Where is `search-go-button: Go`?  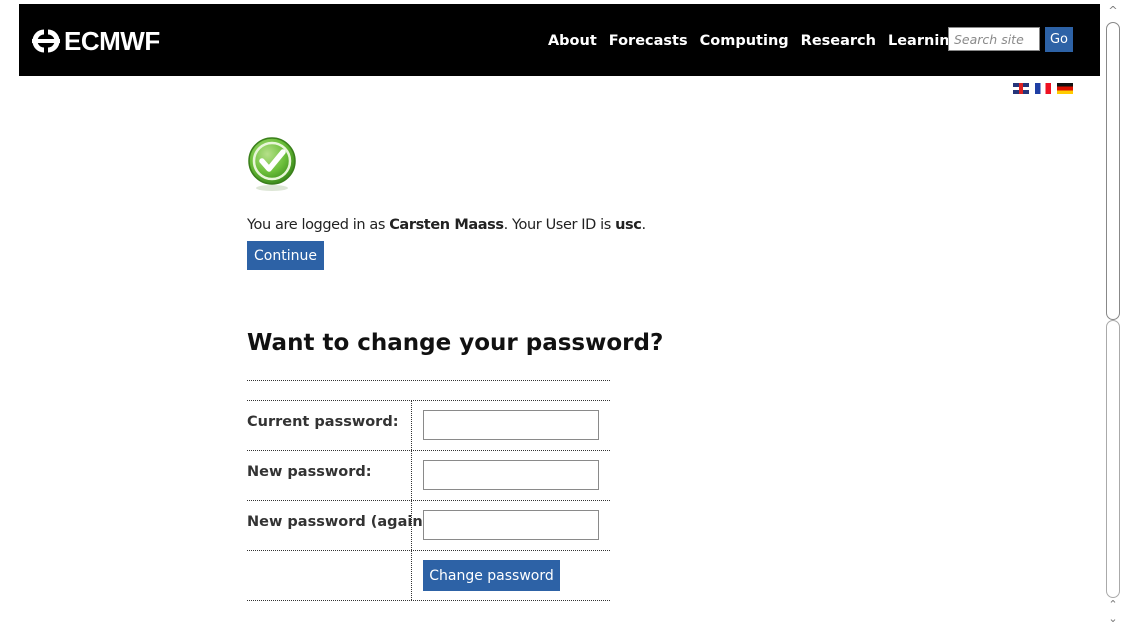 search-go-button: Go is located at coordinates (1059, 39).